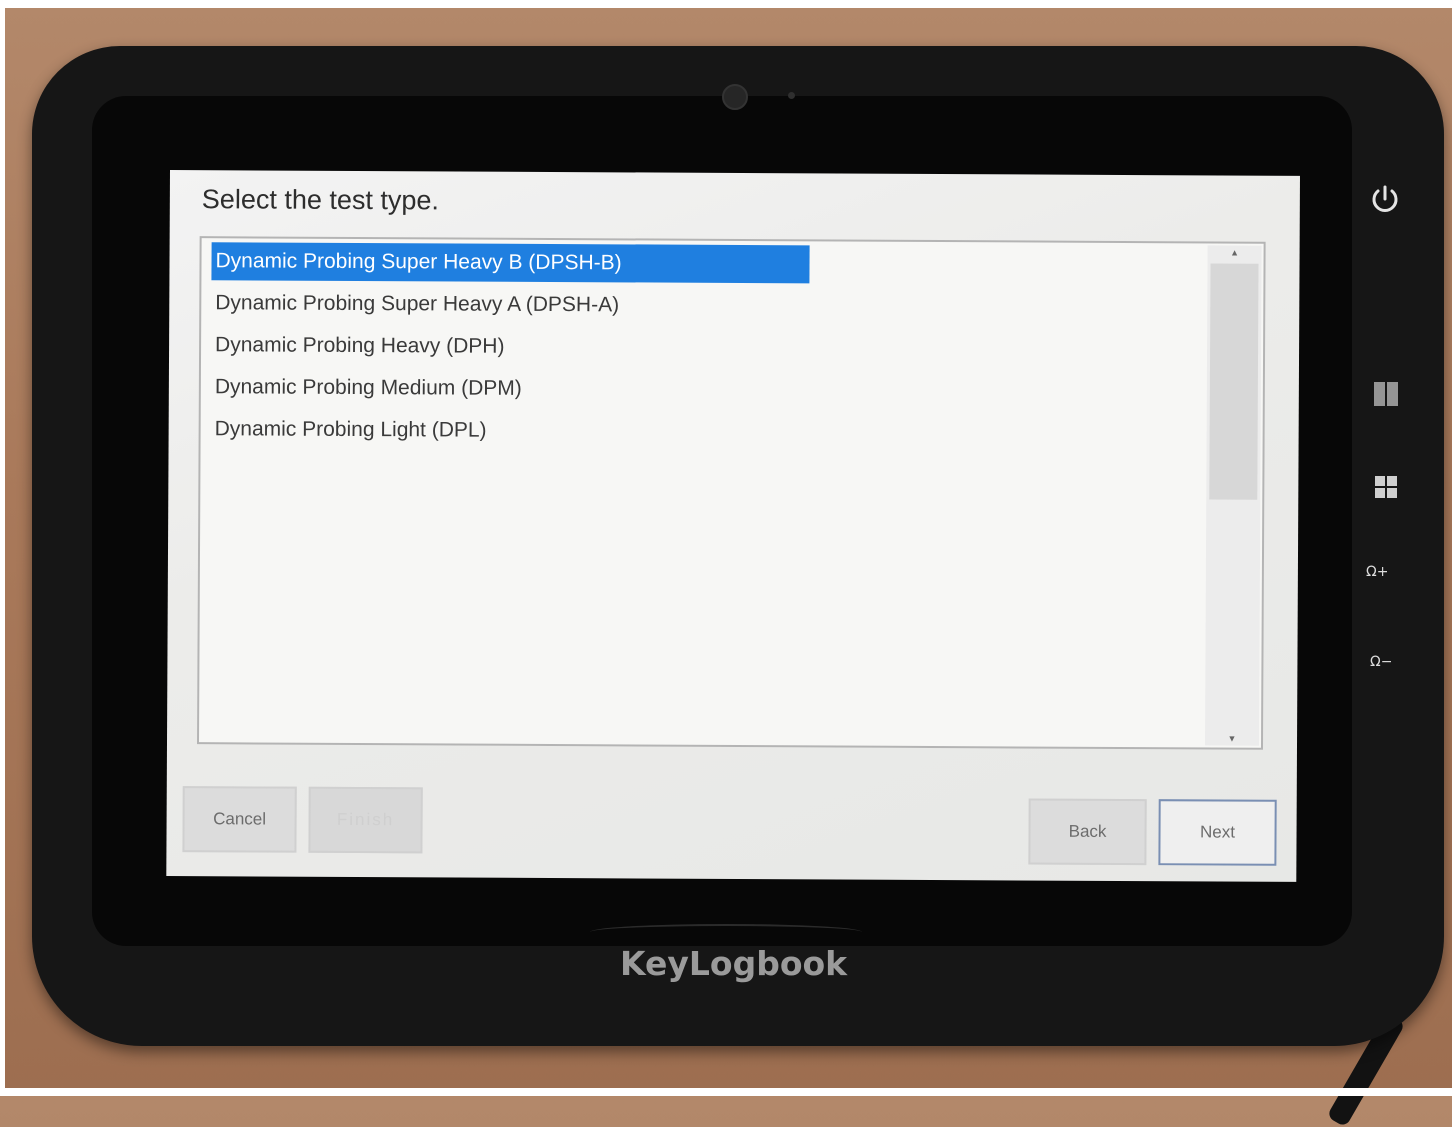 Image resolution: width=1452 pixels, height=1127 pixels. Describe the element at coordinates (734, 963) in the screenshot. I see `brand-logo: KeyLogbook` at that location.